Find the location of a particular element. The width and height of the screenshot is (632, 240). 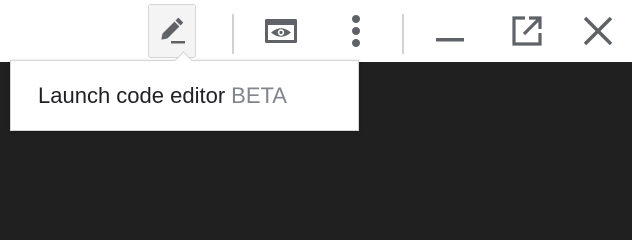

pencil-icon is located at coordinates (173, 30).